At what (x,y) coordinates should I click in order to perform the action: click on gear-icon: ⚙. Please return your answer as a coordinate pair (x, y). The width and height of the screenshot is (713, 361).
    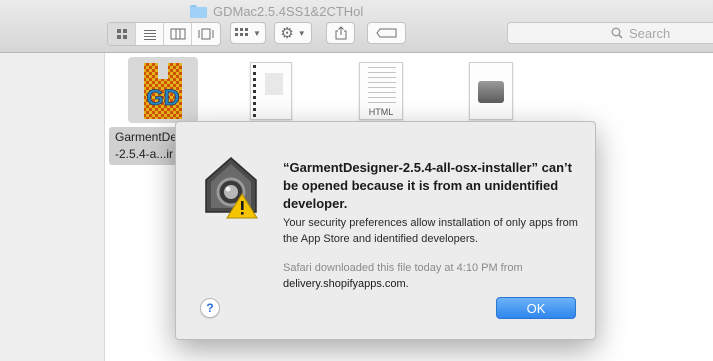
    Looking at the image, I should click on (287, 33).